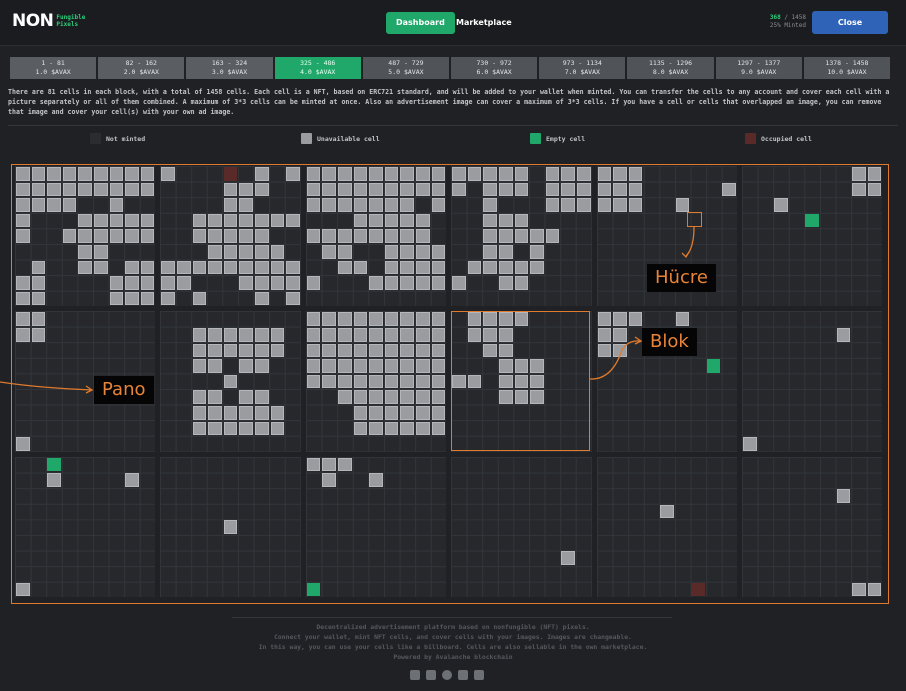 The image size is (906, 691). What do you see at coordinates (230, 174) in the screenshot?
I see `occupied-cell` at bounding box center [230, 174].